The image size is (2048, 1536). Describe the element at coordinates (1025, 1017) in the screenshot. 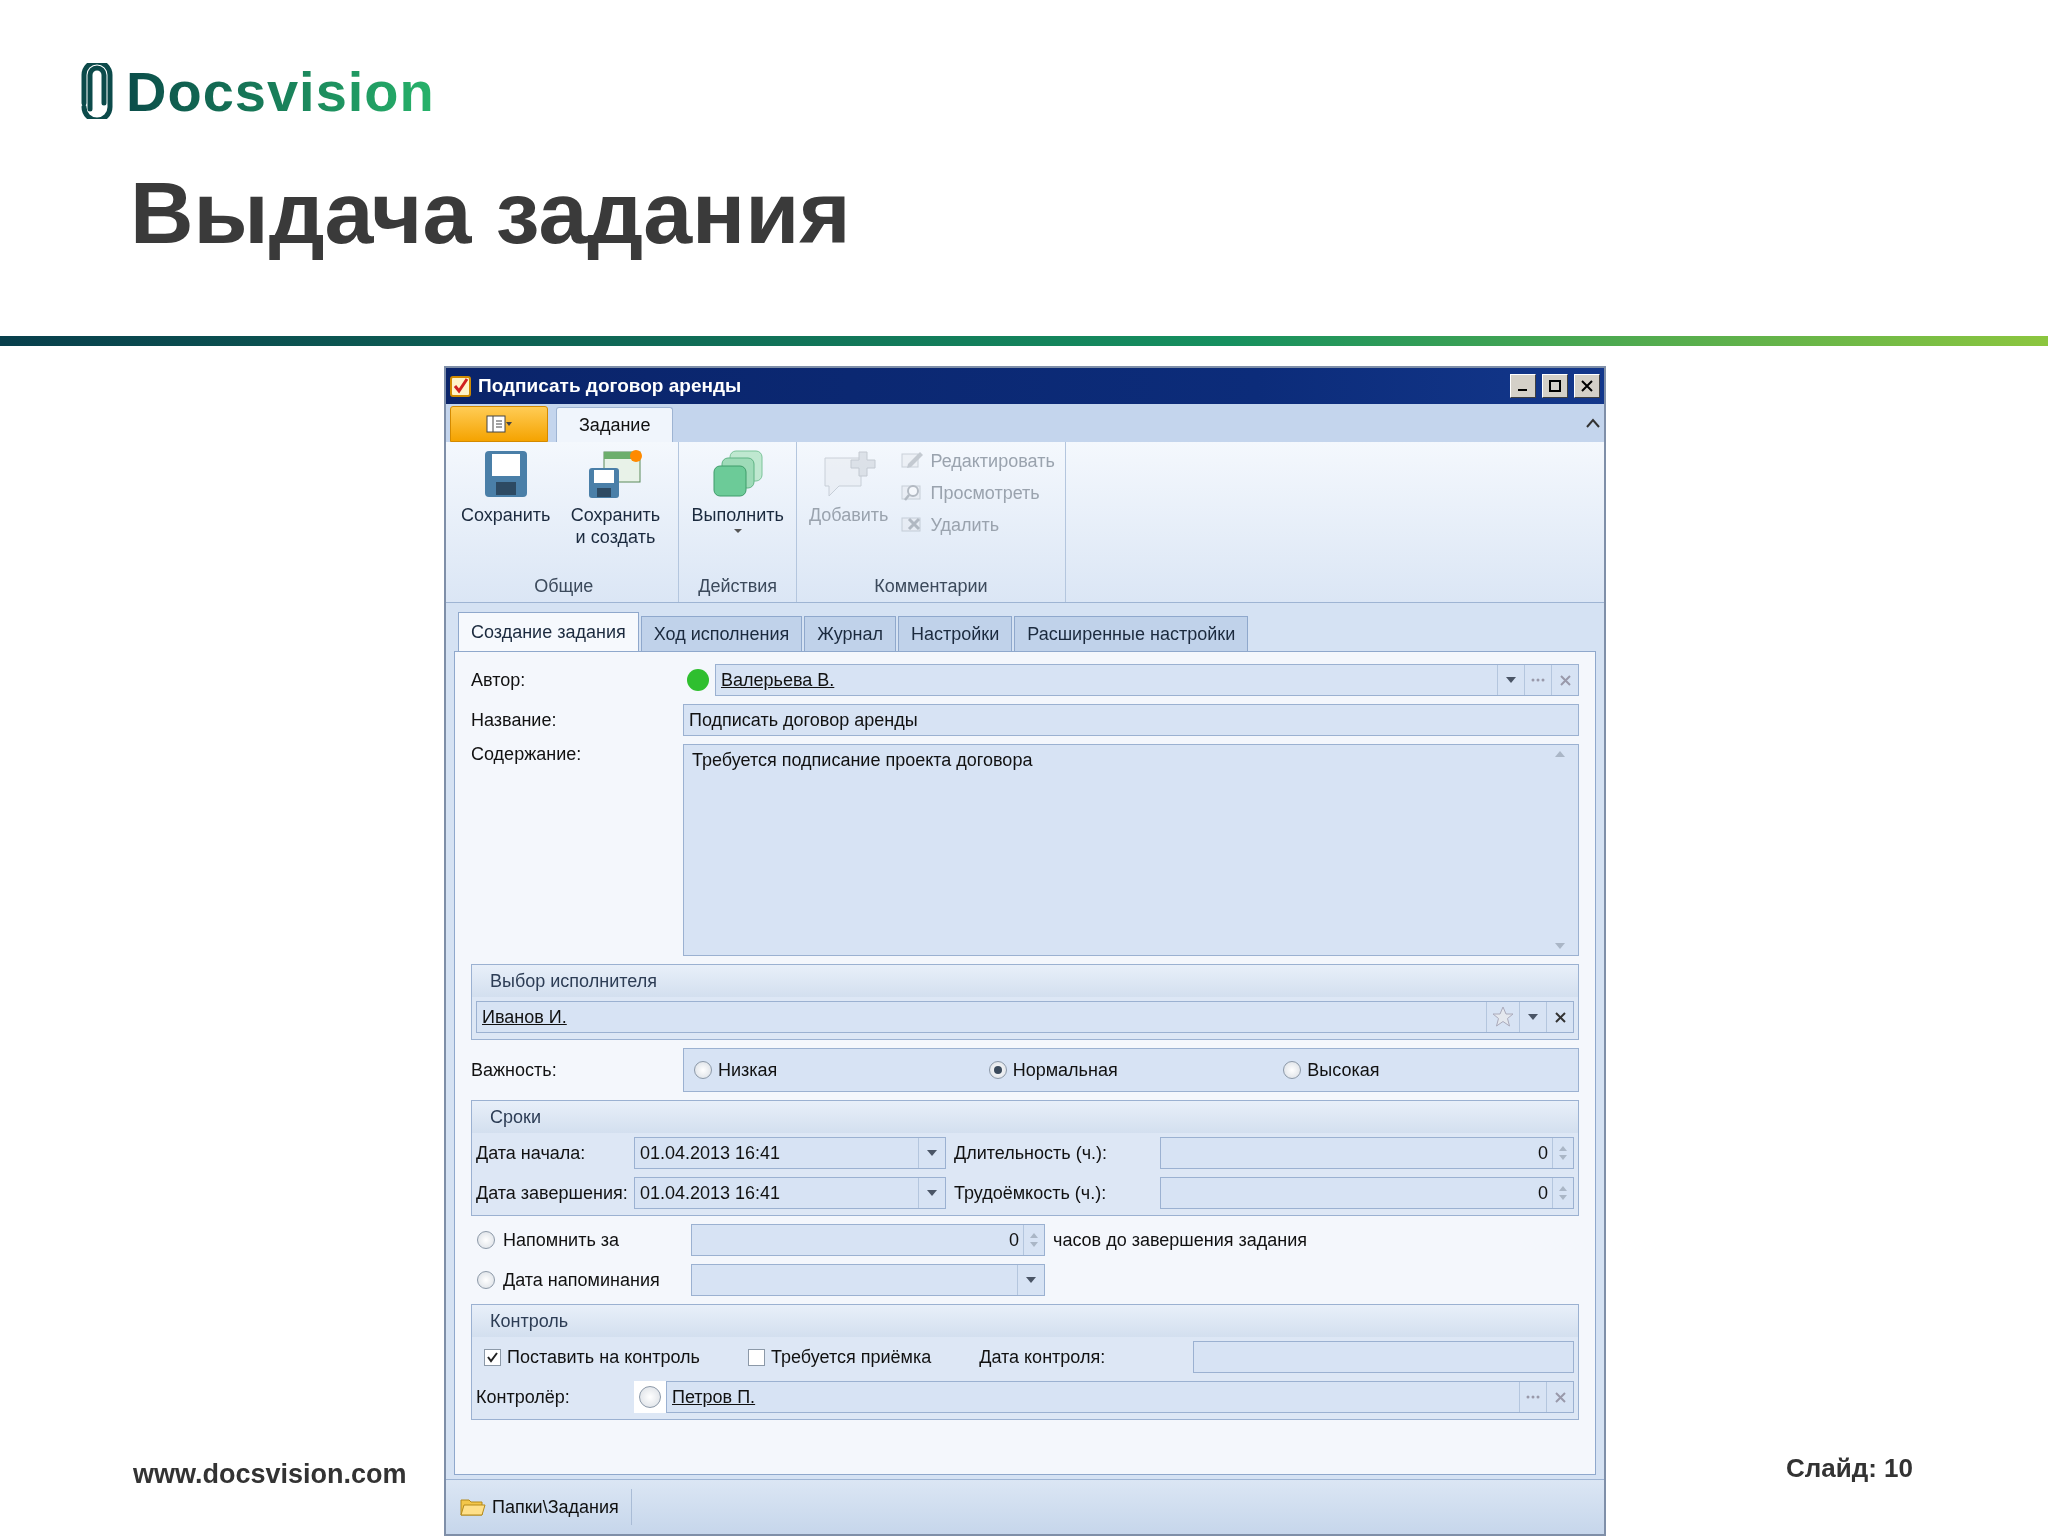

I see `performer-field: Иванов И.` at that location.